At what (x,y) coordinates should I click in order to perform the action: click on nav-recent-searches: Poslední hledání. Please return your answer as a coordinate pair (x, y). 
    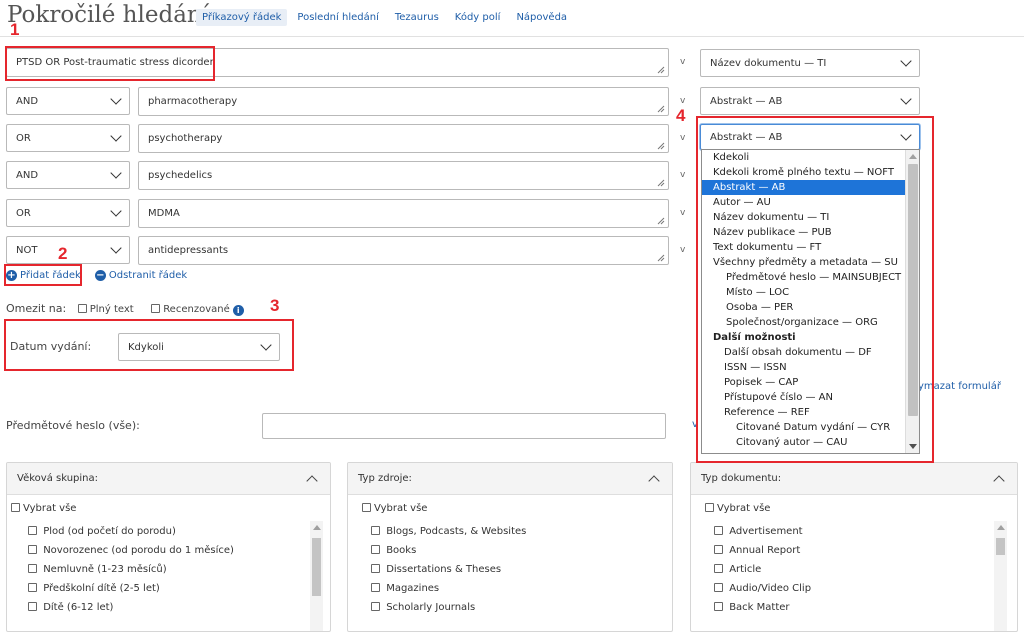
    Looking at the image, I should click on (337, 17).